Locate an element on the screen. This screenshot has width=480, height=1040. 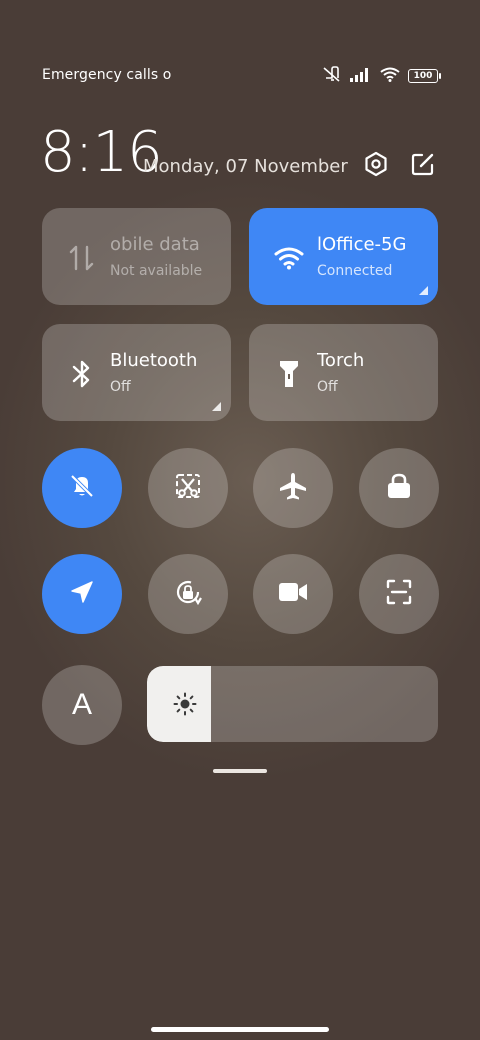
status-icons: 100 is located at coordinates (381, 76).